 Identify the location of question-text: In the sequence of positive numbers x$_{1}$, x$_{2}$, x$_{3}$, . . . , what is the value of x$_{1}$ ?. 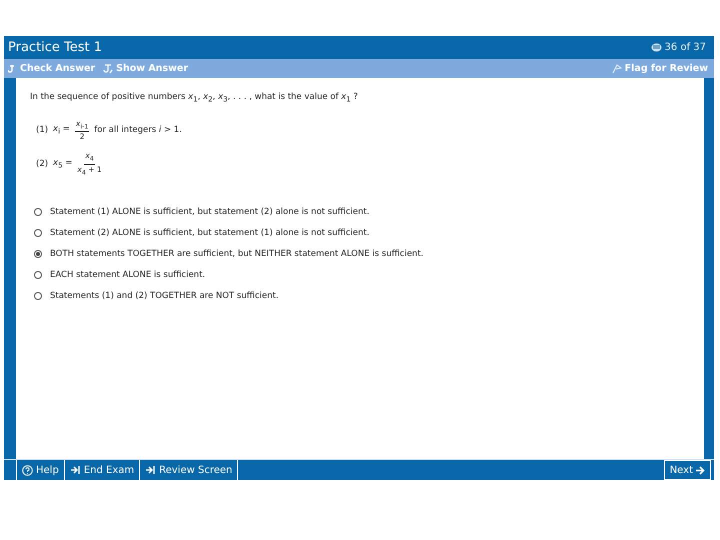
(194, 98).